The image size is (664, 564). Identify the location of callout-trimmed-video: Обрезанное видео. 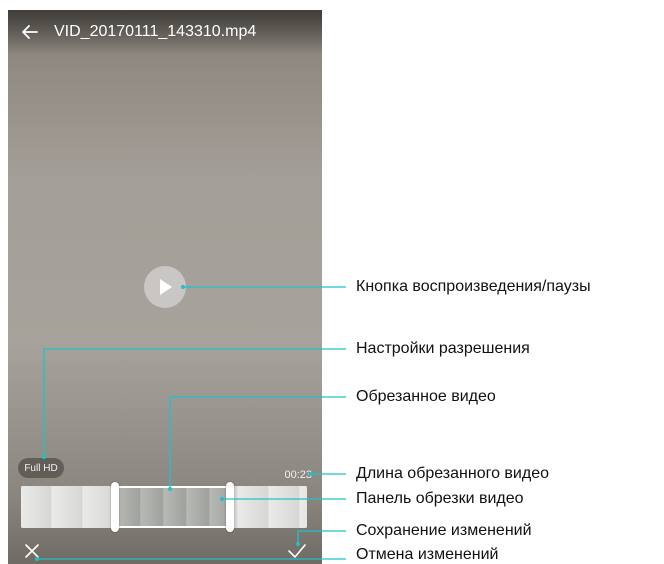
(426, 396).